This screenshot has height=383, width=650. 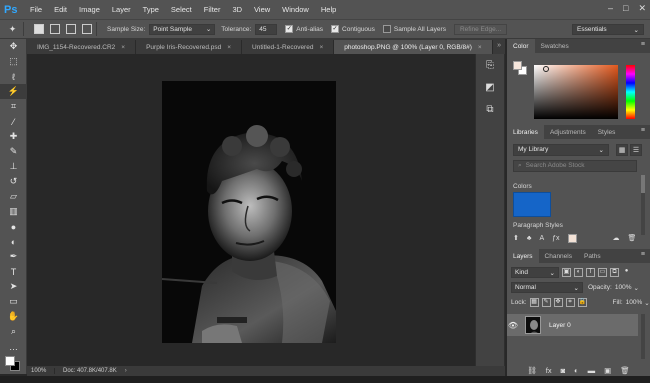 I want to click on menu-filter: Filter, so click(x=212, y=9).